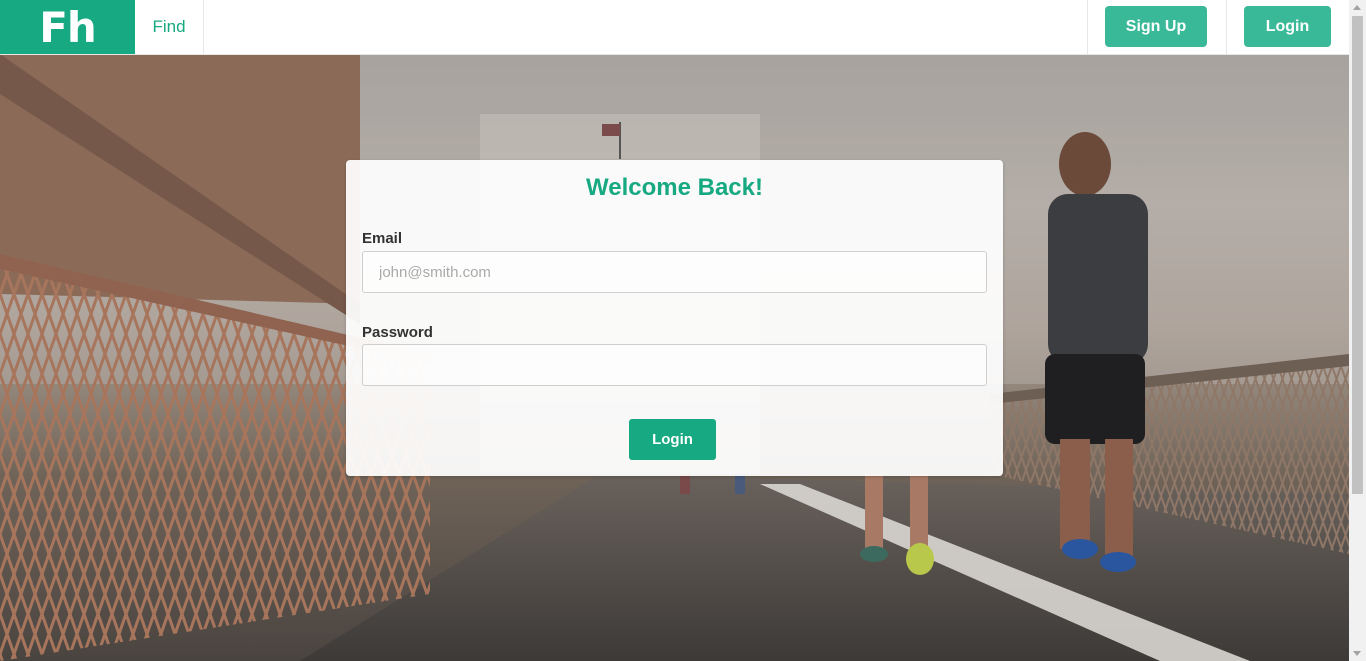  What do you see at coordinates (674, 27) in the screenshot?
I see `top-navbar: Fh Find Sign Up Login` at bounding box center [674, 27].